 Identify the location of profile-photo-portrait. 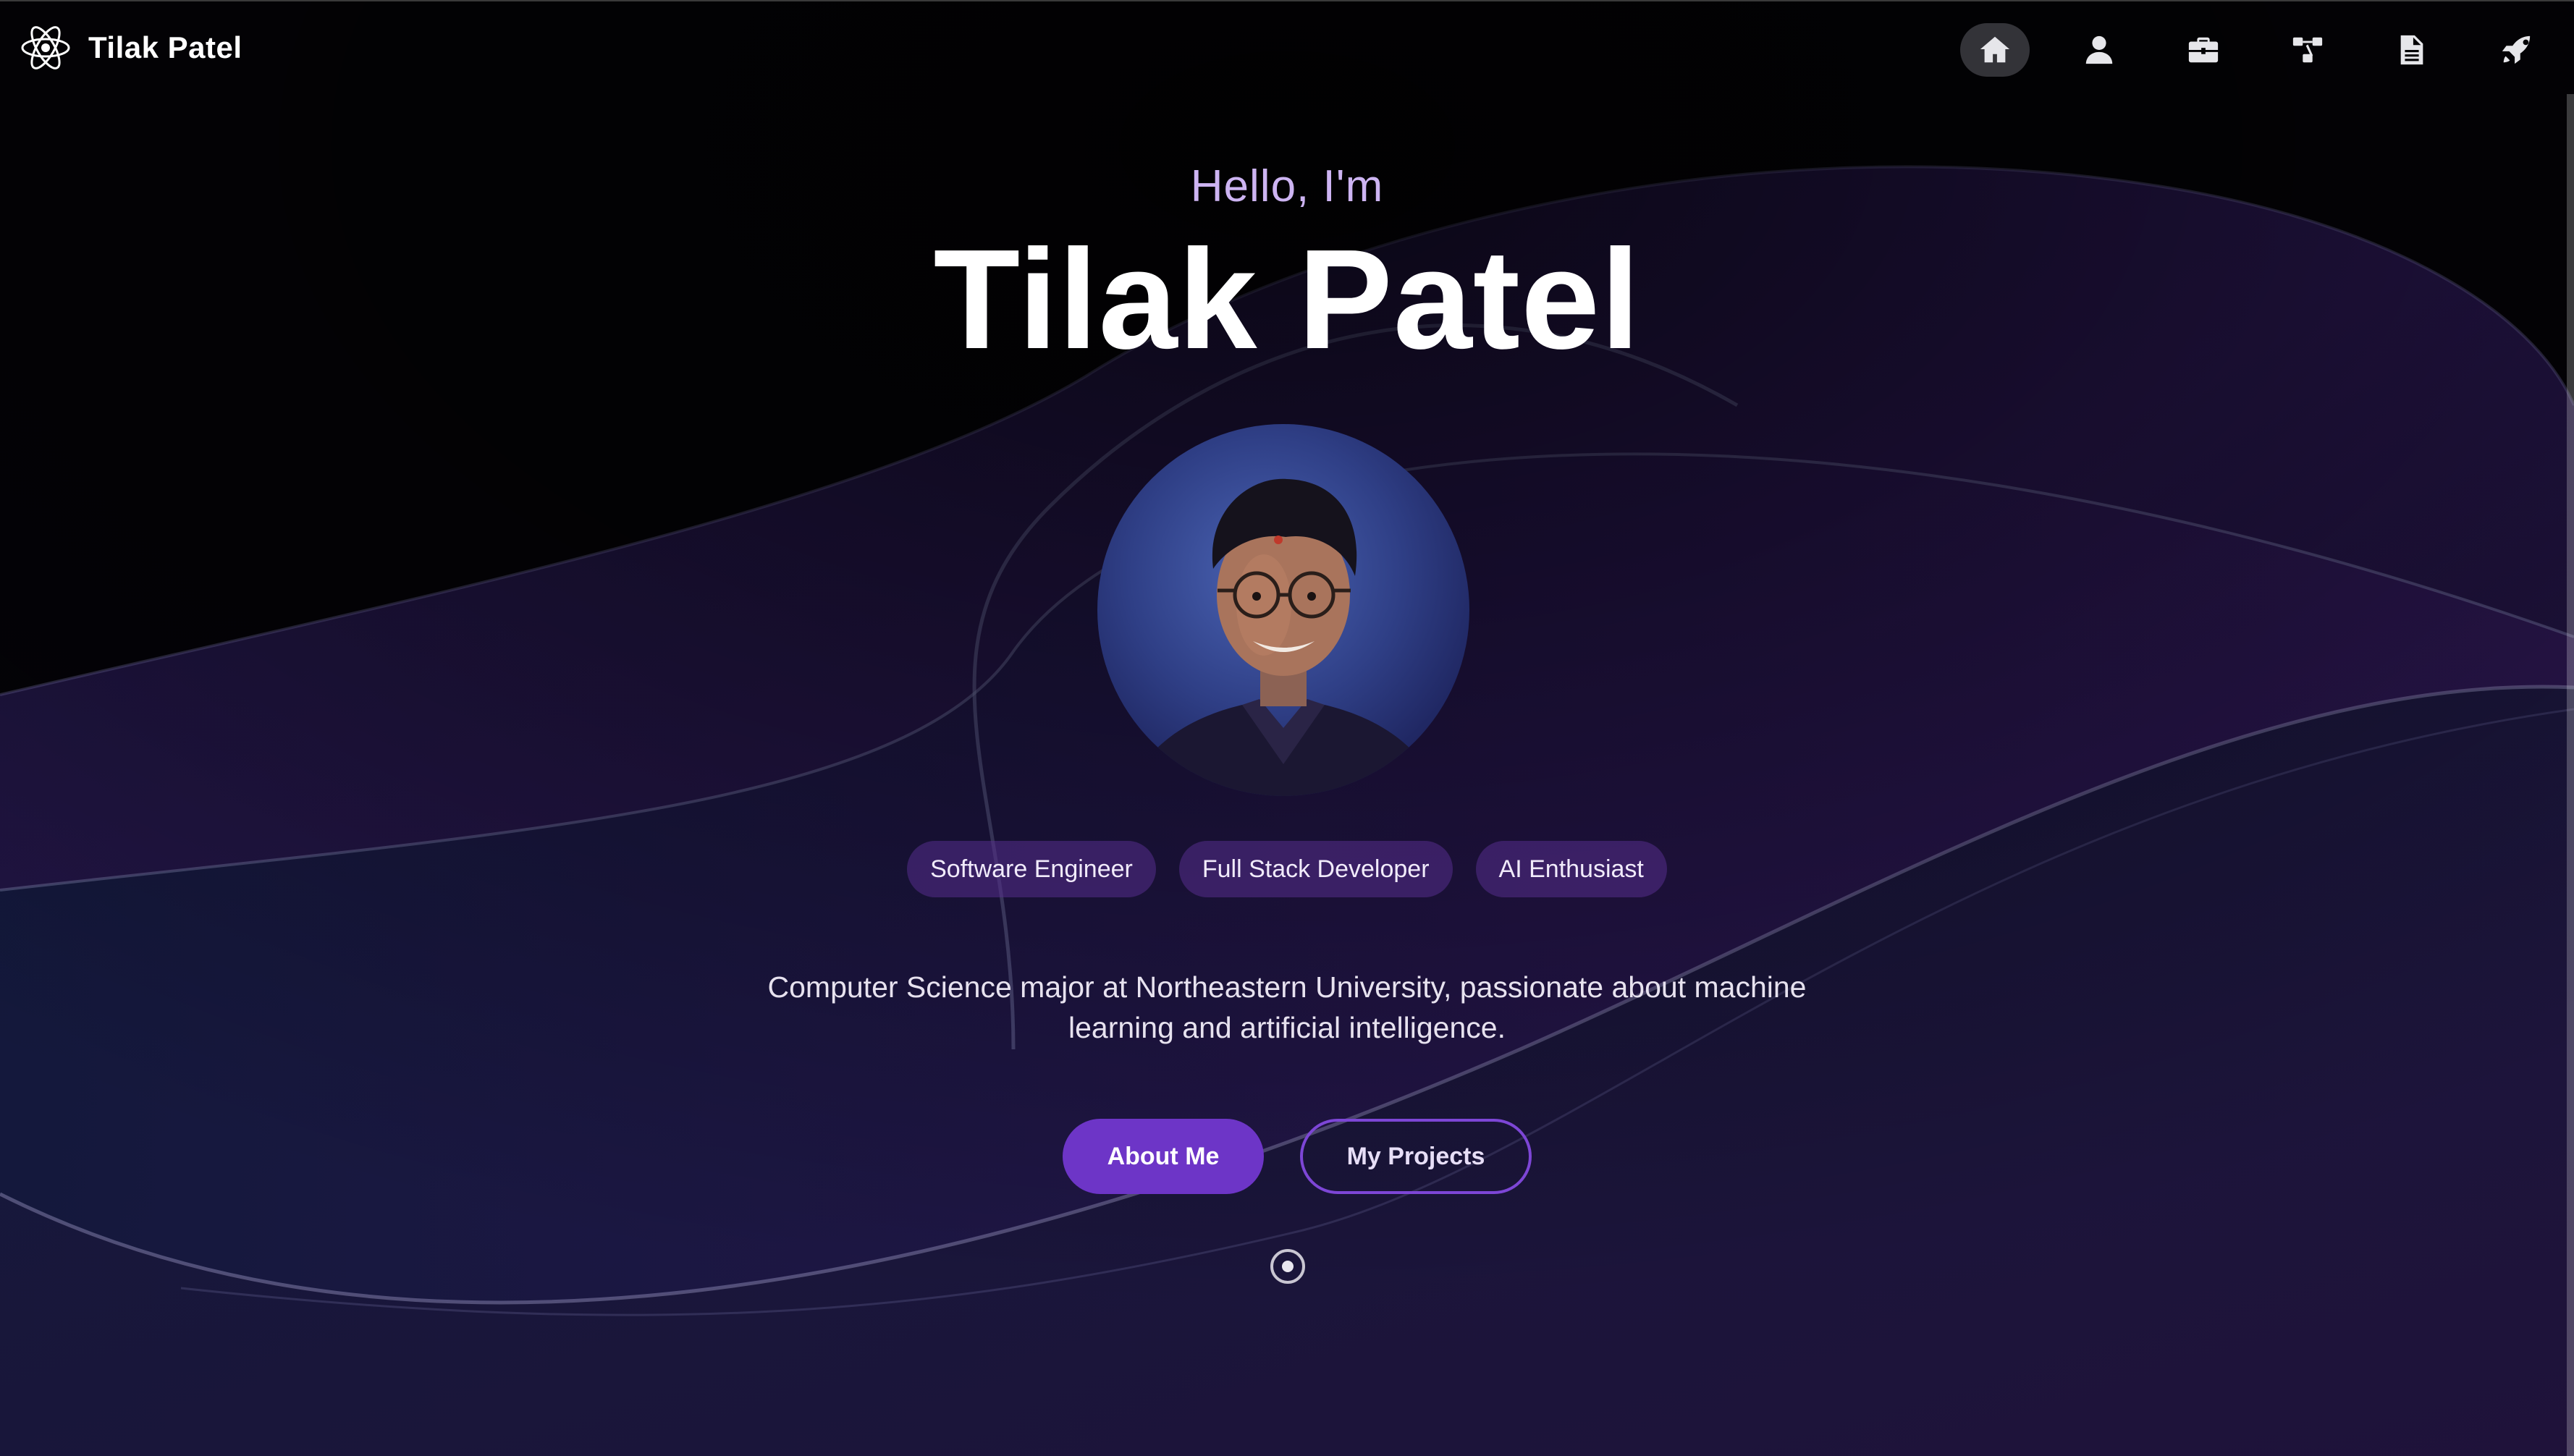
(1283, 637).